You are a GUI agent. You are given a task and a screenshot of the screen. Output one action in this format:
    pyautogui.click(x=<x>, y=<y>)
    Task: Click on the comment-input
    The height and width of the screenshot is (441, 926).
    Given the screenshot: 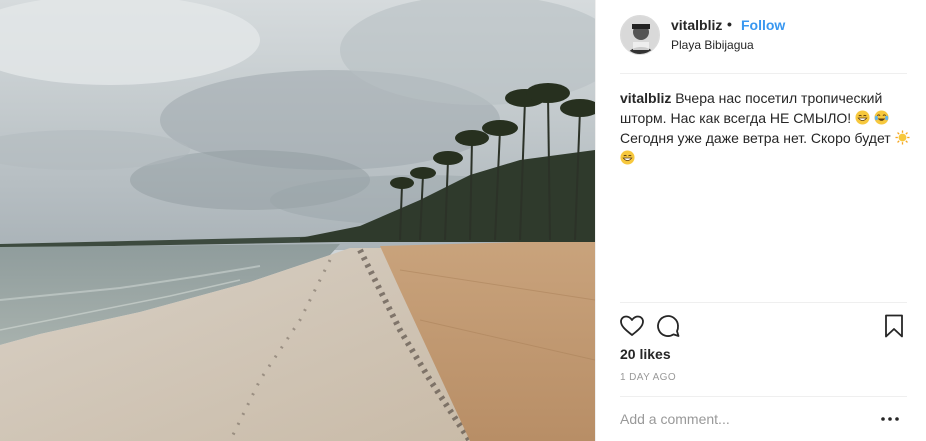 What is the action you would take?
    pyautogui.click(x=745, y=419)
    